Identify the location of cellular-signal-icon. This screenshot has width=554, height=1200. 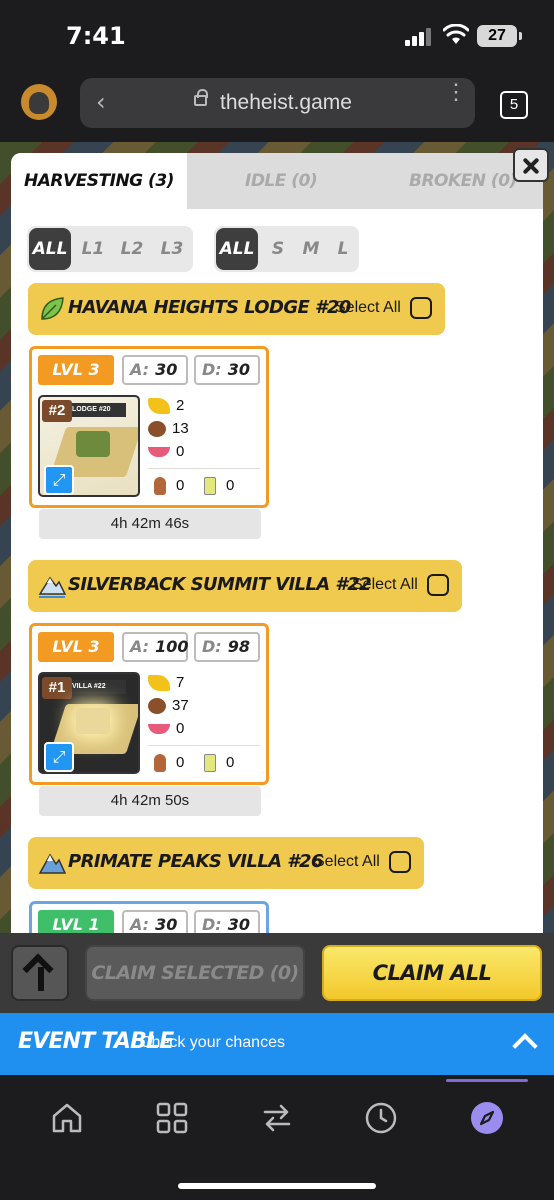
(419, 36).